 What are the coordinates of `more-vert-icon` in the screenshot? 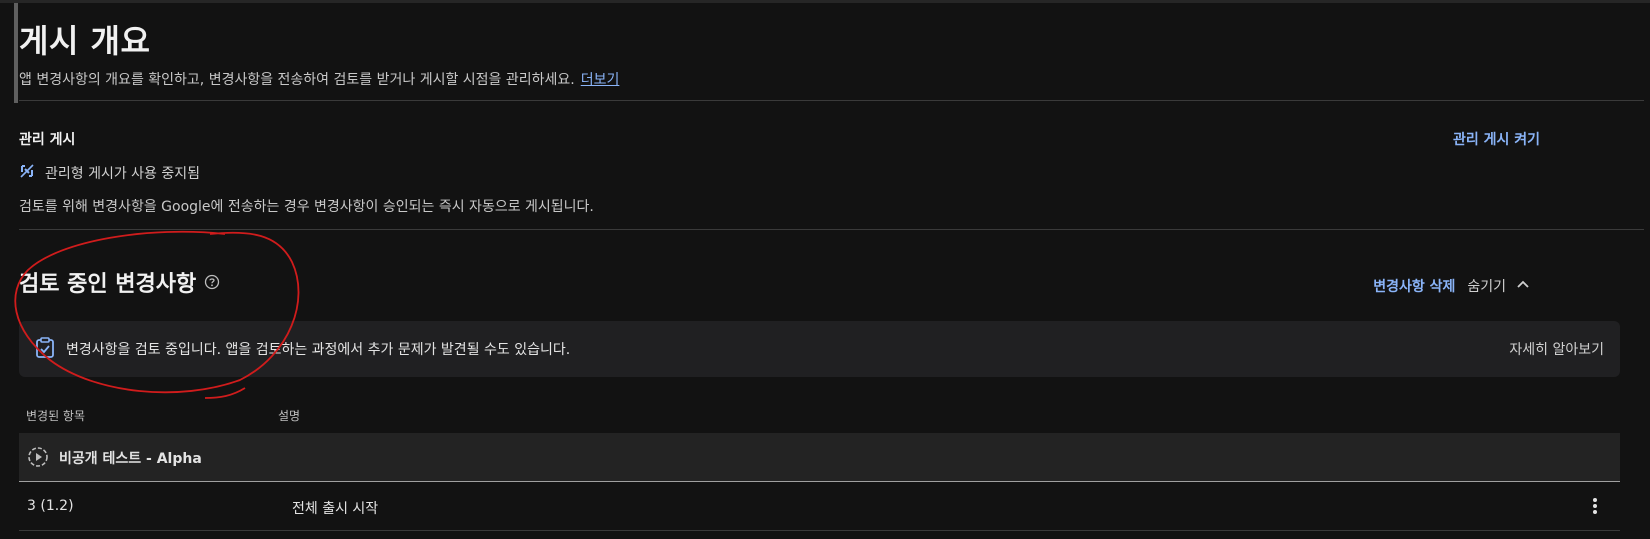 It's located at (1595, 508).